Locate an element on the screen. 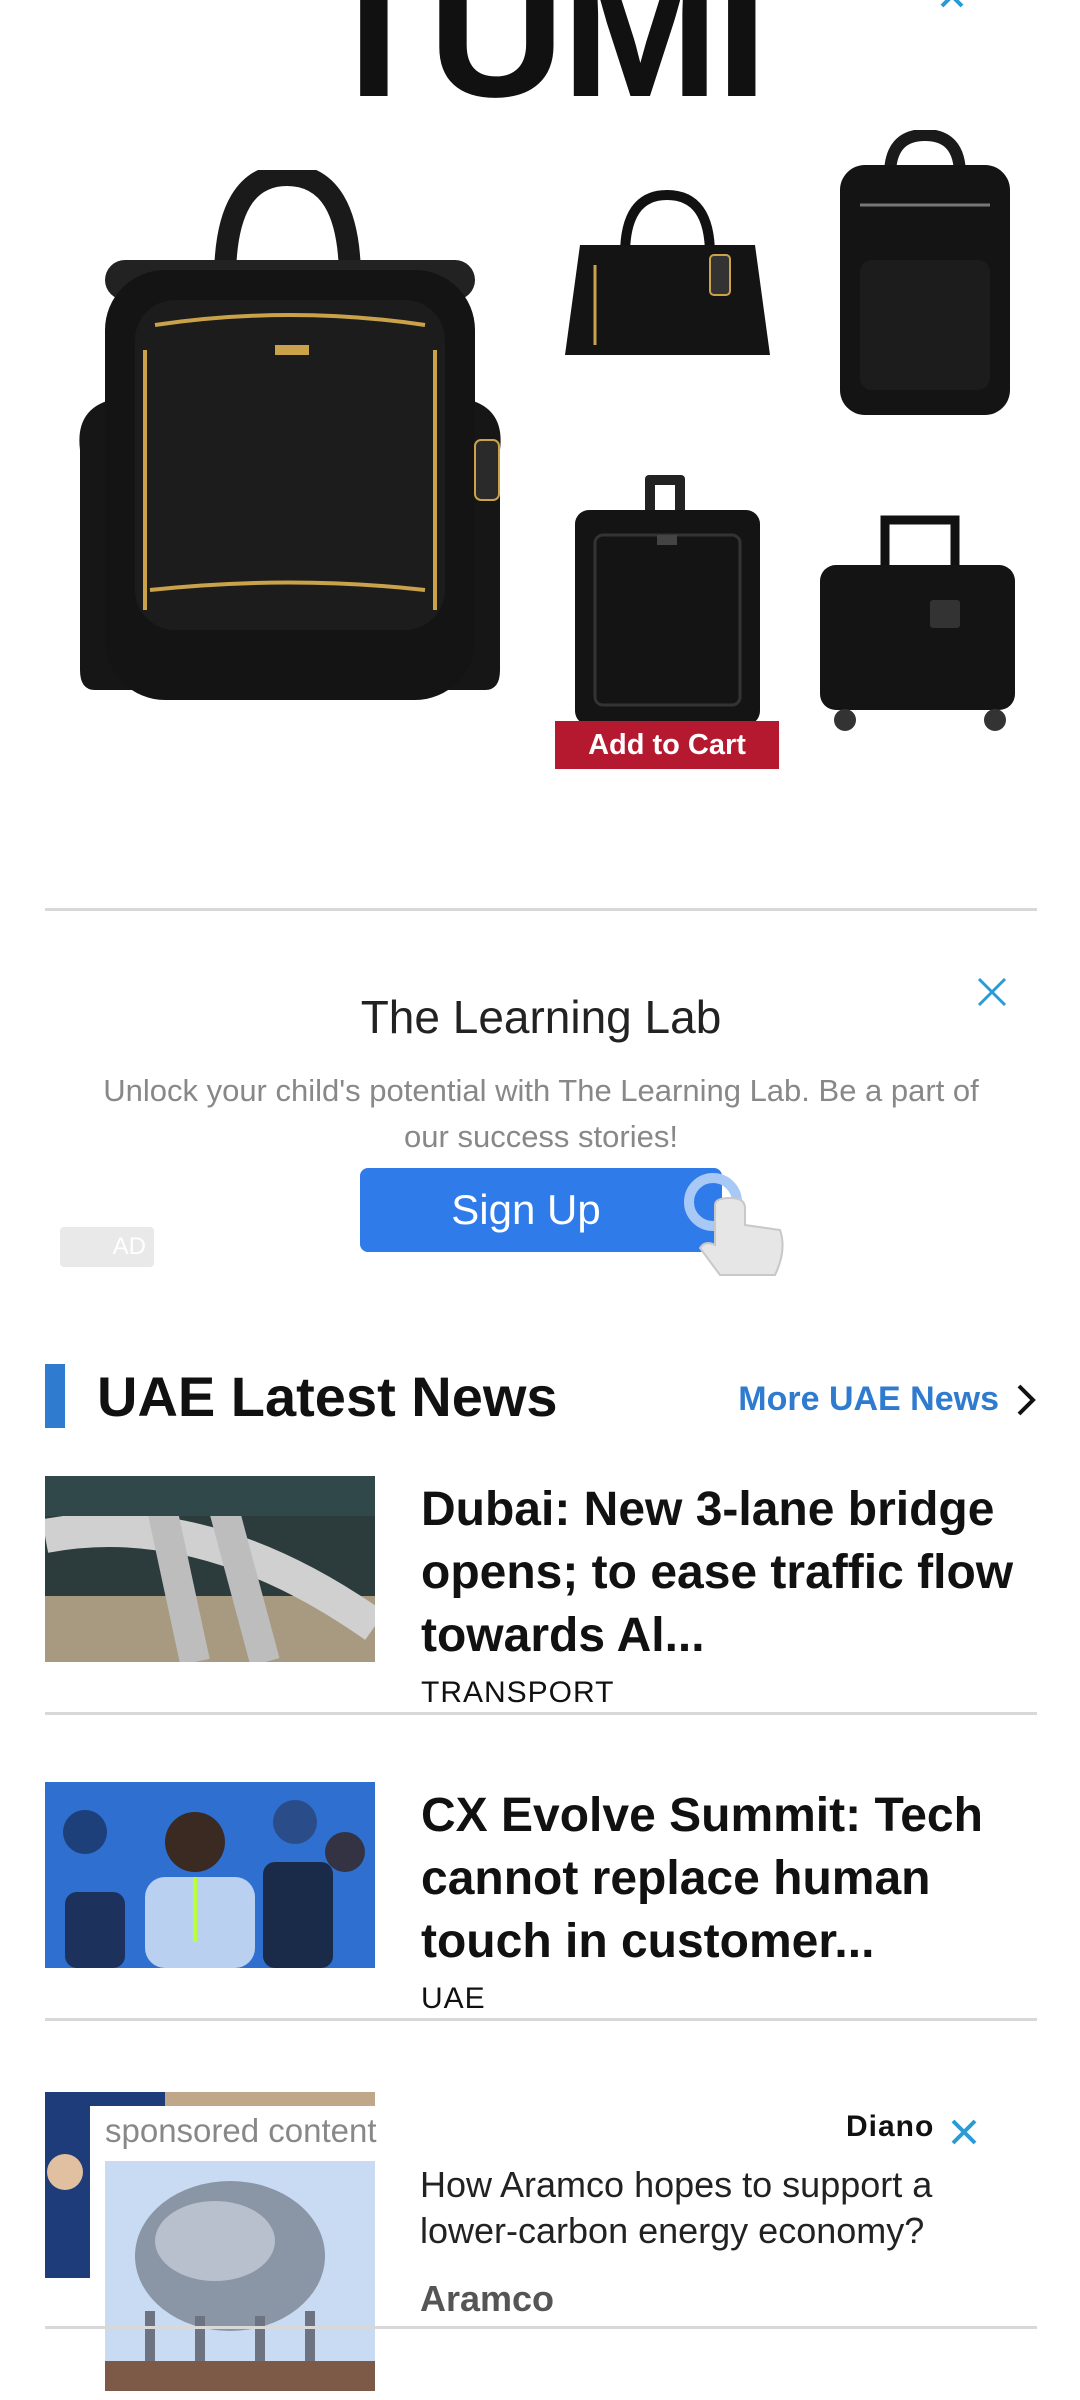 The width and height of the screenshot is (1080, 2400). product-backpack-large is located at coordinates (290, 450).